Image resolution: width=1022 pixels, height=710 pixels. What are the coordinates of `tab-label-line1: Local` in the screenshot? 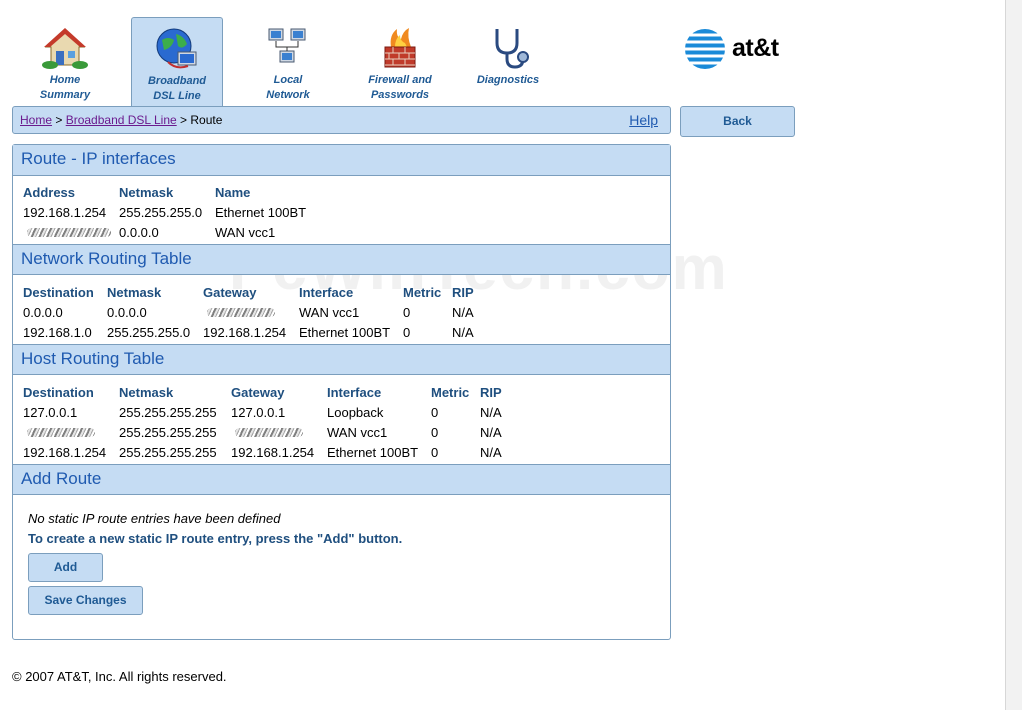 It's located at (288, 80).